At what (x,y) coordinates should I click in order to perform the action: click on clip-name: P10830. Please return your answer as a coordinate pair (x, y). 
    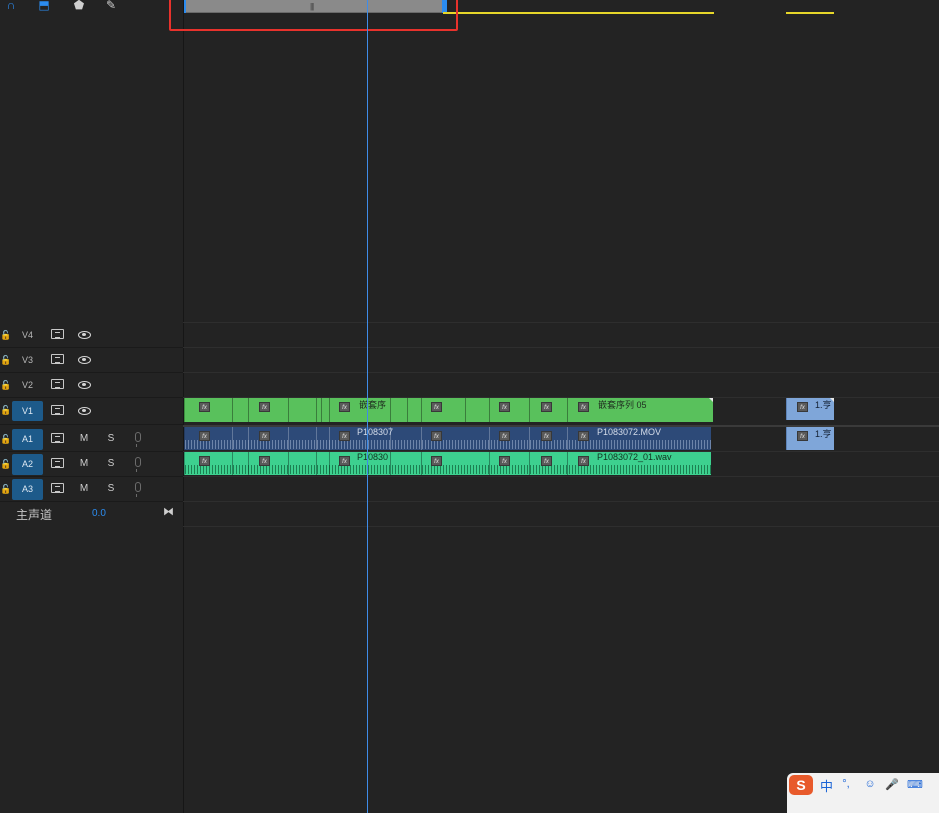
    Looking at the image, I should click on (373, 457).